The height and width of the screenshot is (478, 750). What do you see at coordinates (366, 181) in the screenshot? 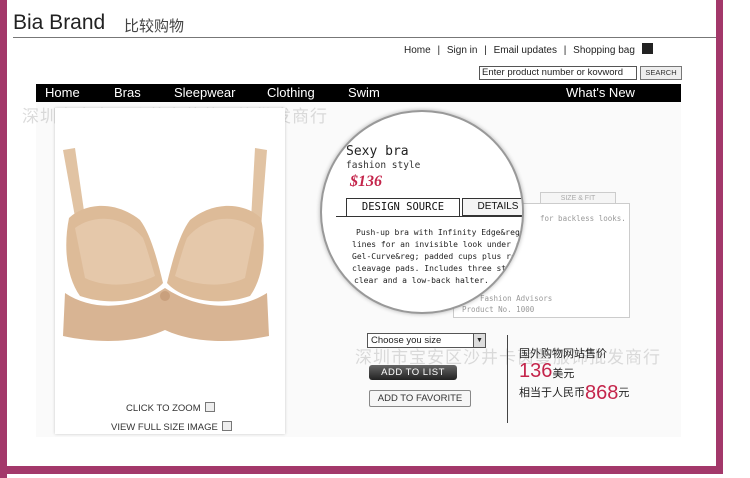
I see `product-price: $136` at bounding box center [366, 181].